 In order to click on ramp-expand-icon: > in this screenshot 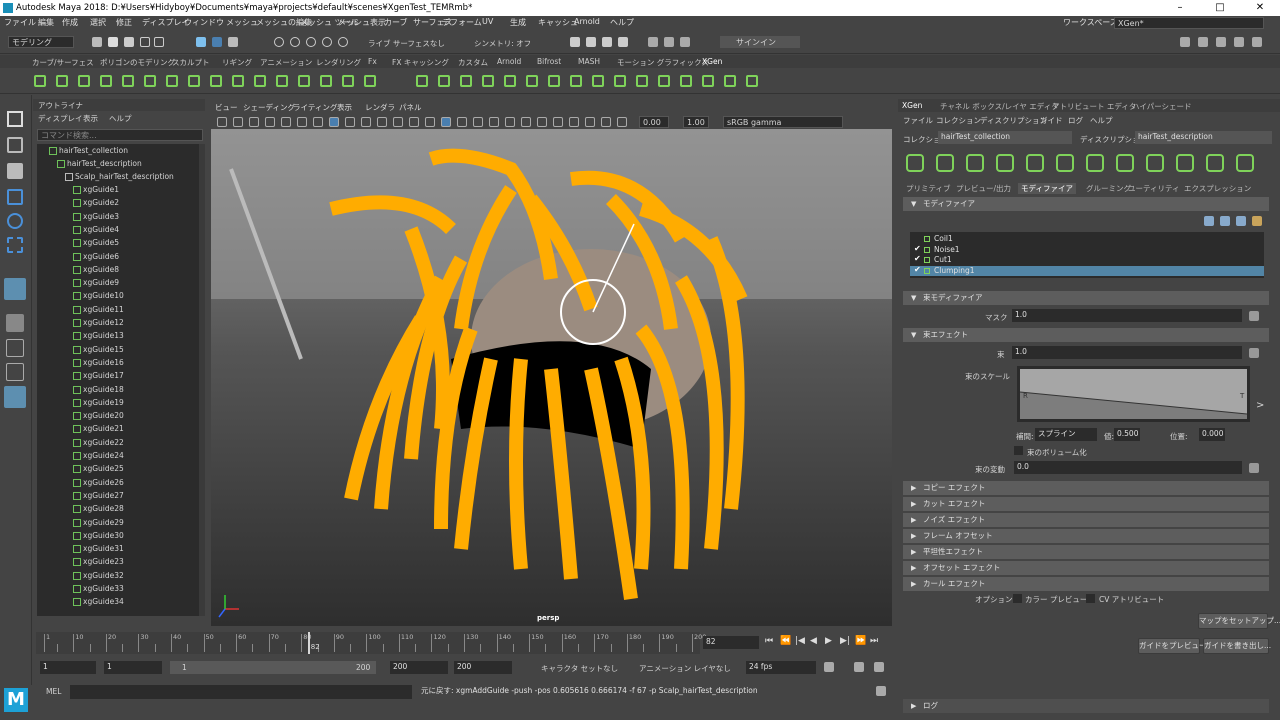, I will do `click(1260, 405)`.